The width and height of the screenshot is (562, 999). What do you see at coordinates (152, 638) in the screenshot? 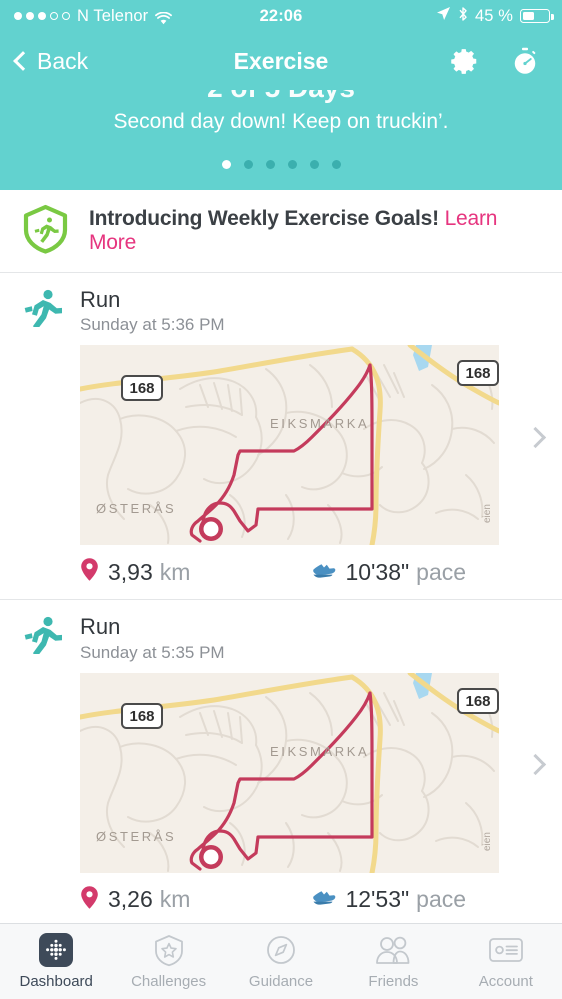
I see `exercise-card-titles: Run Sunday at 5:35 PM` at bounding box center [152, 638].